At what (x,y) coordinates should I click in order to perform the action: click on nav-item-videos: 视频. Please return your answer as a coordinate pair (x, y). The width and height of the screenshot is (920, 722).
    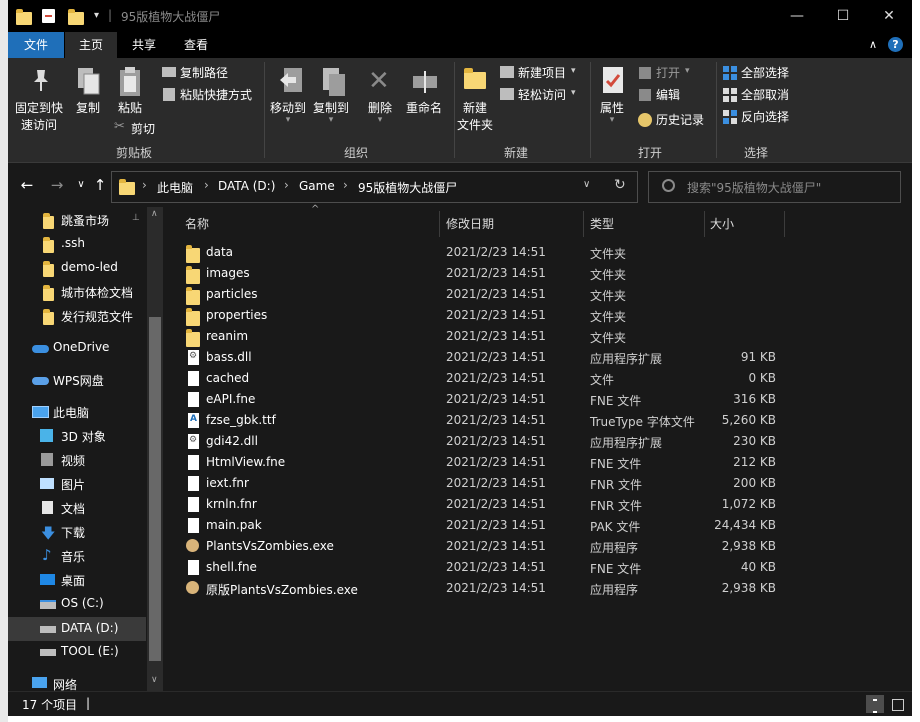
    Looking at the image, I should click on (78, 460).